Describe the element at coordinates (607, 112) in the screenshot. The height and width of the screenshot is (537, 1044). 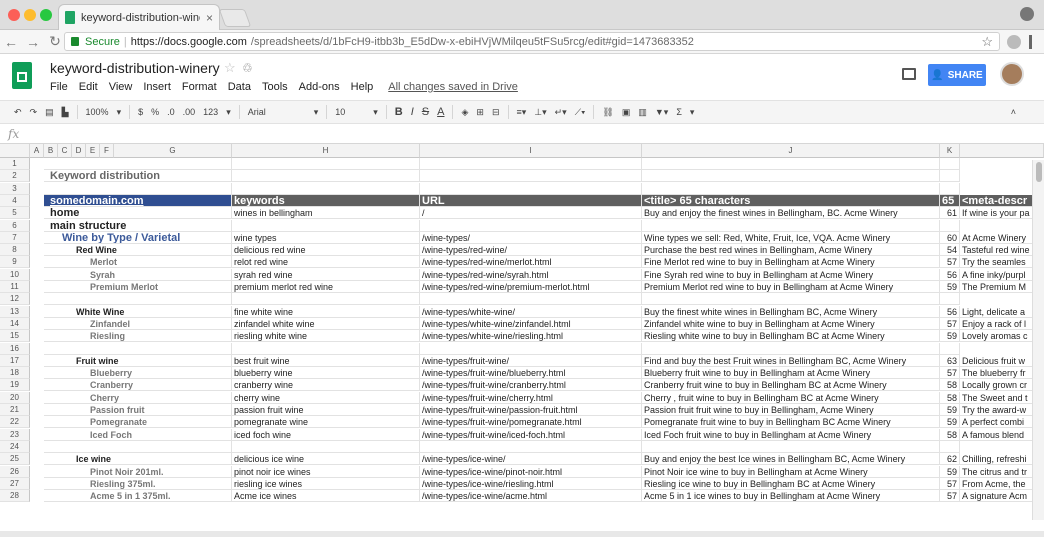
I see `insert-link-icon: ⛓` at that location.